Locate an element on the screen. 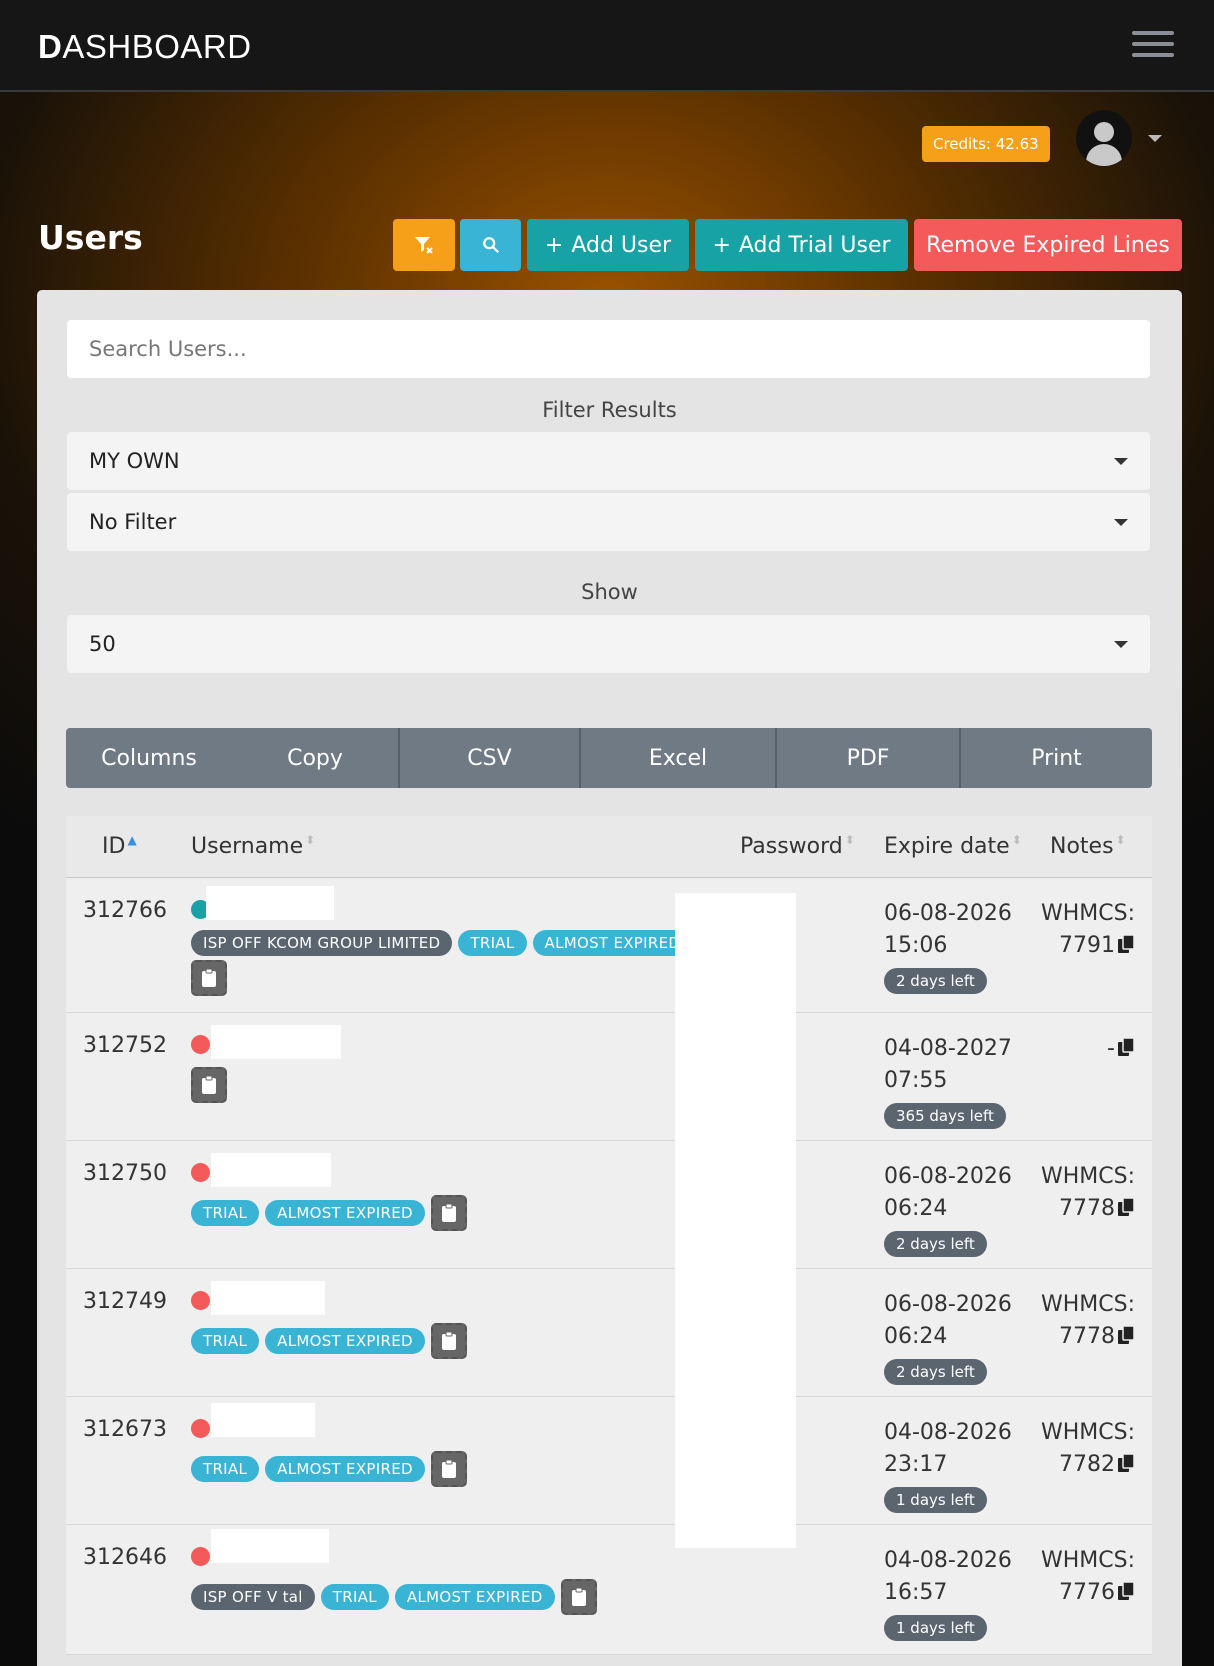 This screenshot has height=1666, width=1214. columns-button: Columns is located at coordinates (149, 758).